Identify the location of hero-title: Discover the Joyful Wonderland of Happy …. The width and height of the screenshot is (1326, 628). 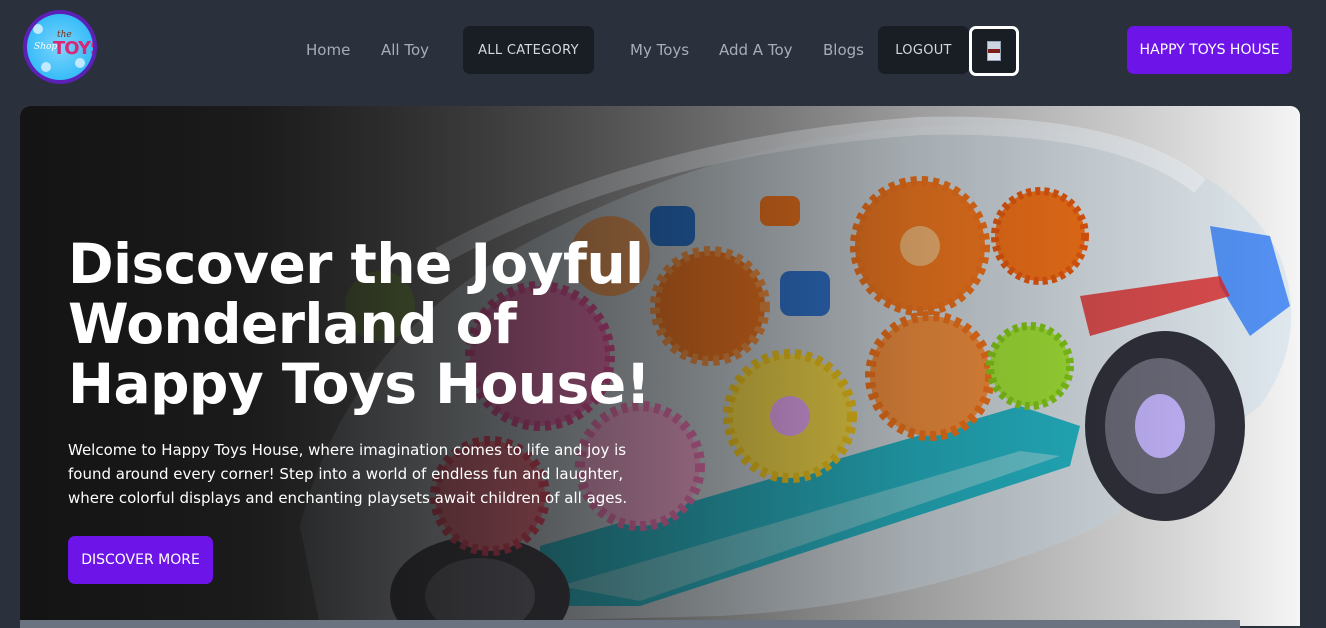
(359, 324).